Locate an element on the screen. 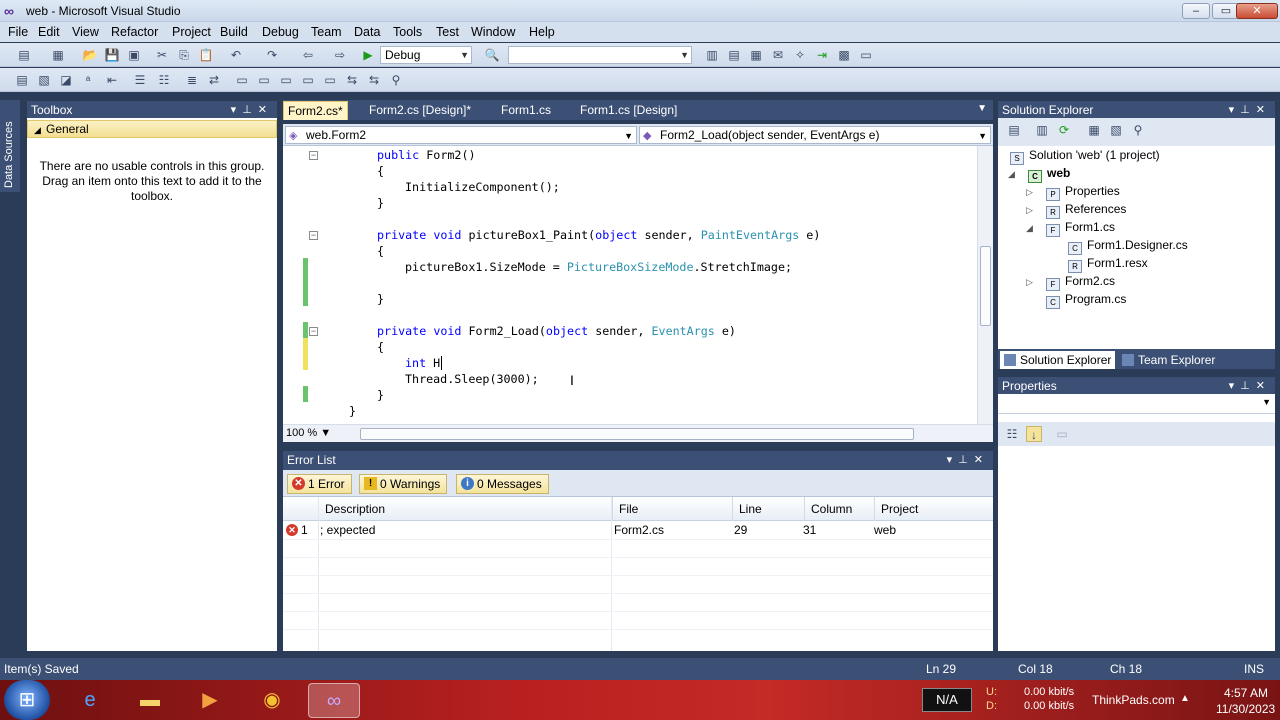  column-project: Project is located at coordinates (933, 509).